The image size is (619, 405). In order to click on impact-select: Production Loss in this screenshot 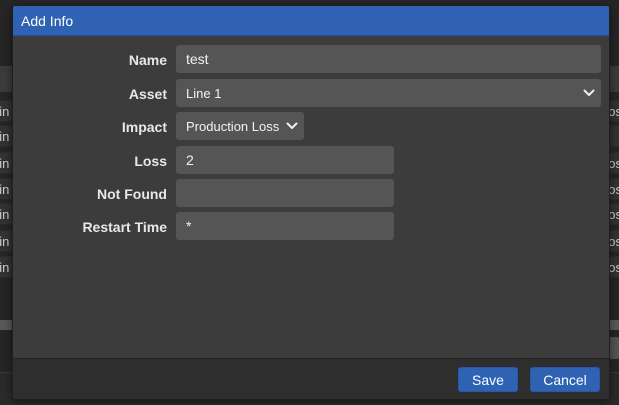, I will do `click(240, 126)`.